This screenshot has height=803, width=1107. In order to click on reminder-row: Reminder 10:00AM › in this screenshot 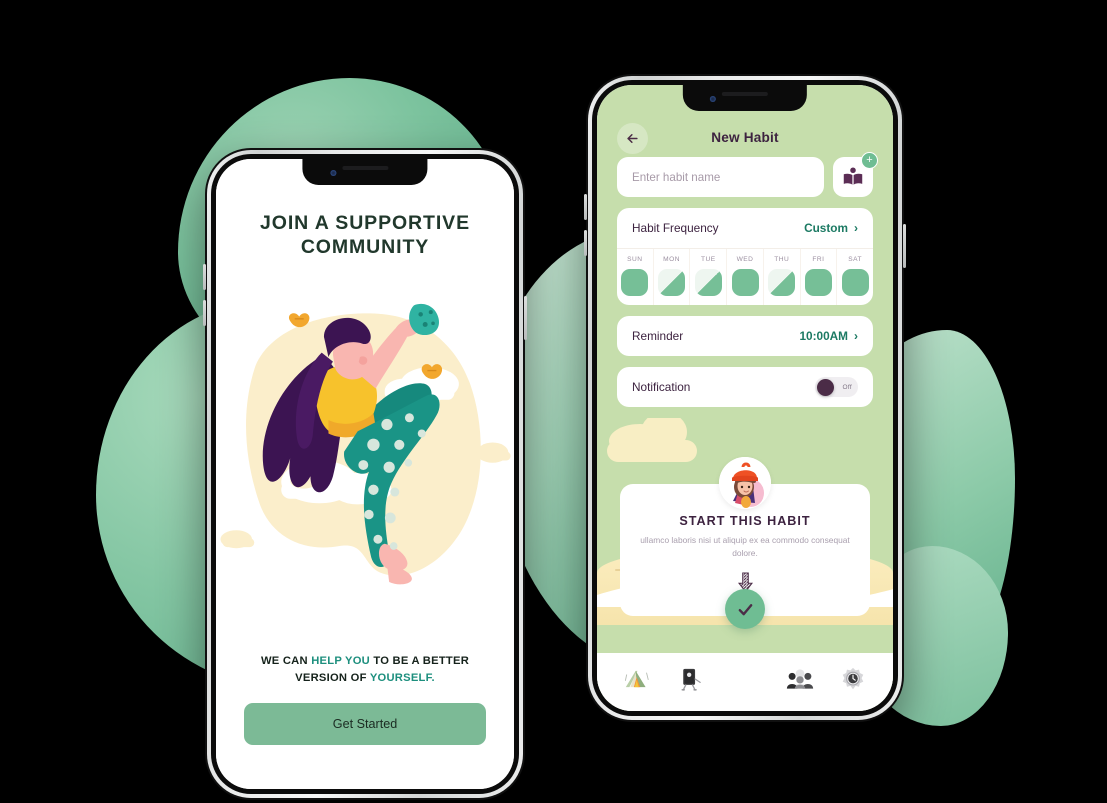, I will do `click(745, 336)`.